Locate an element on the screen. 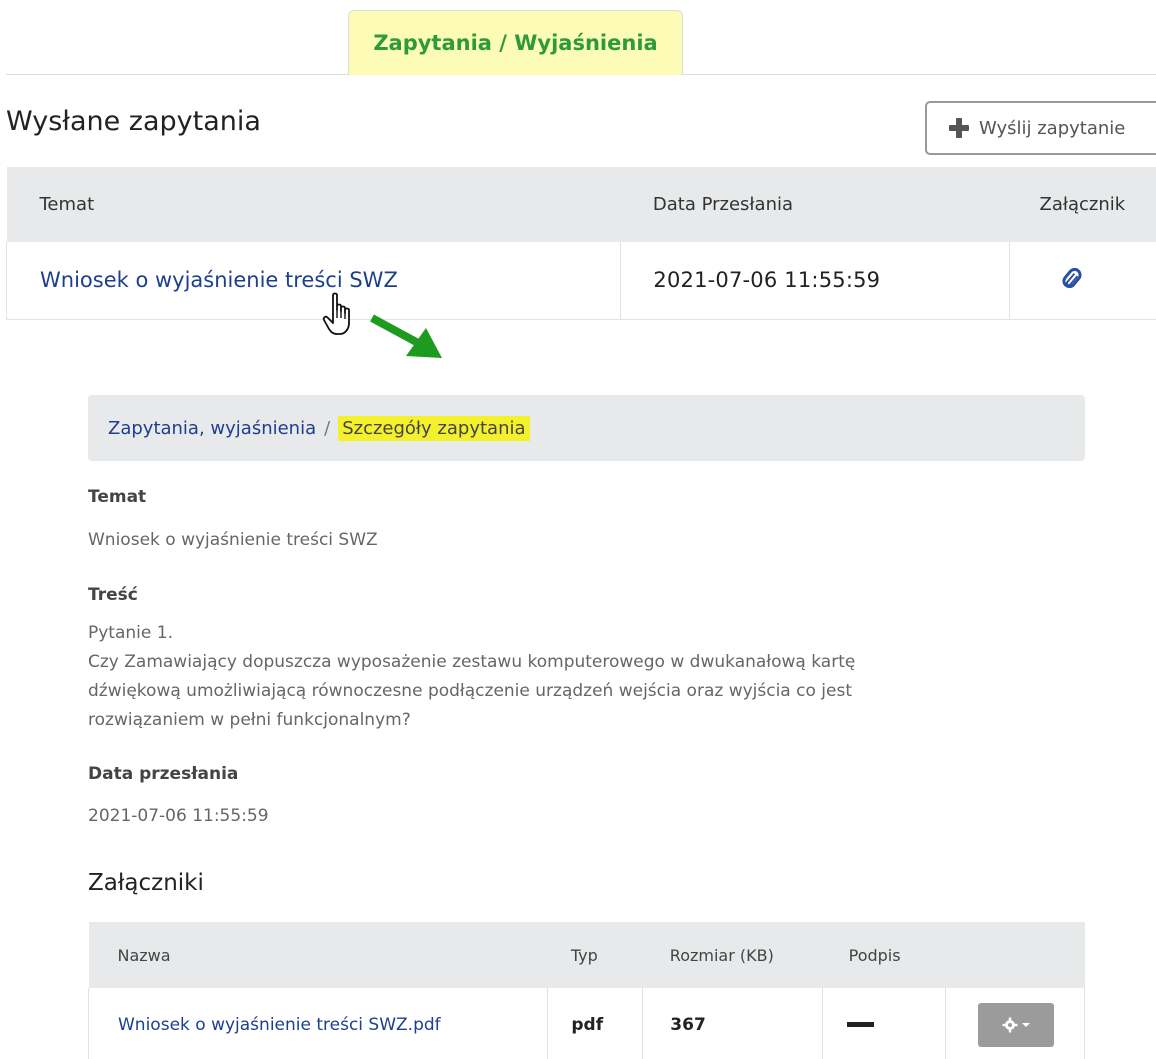 This screenshot has height=1059, width=1156. column-header-signature: Podpis is located at coordinates (884, 955).